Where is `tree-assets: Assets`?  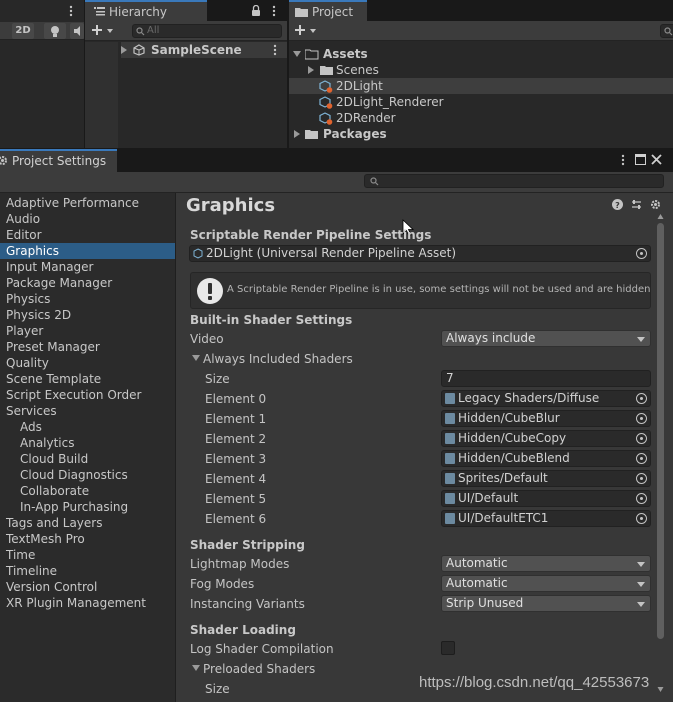 tree-assets: Assets is located at coordinates (481, 54).